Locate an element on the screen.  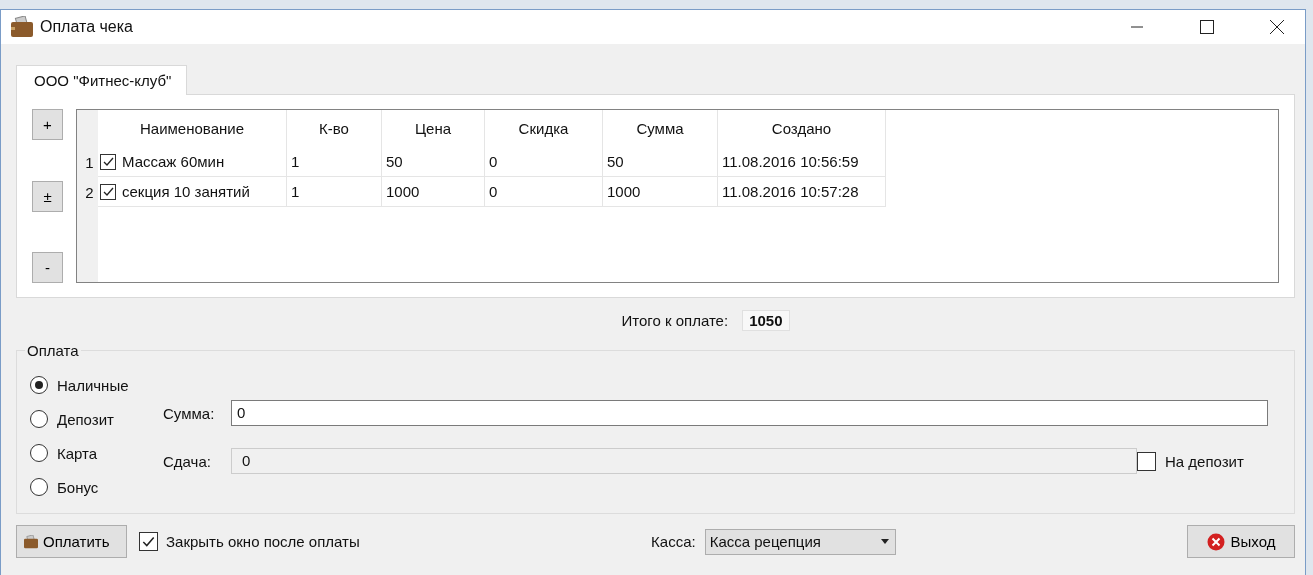
total-value: 1050 is located at coordinates (766, 320).